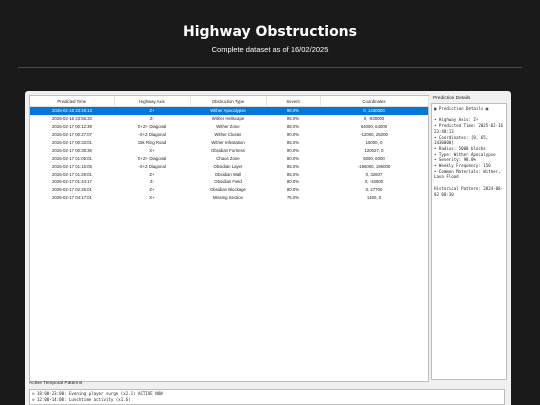 The width and height of the screenshot is (540, 405). Describe the element at coordinates (72, 158) in the screenshot. I see `table-cell: 2025-02-17 01:05:01` at that location.